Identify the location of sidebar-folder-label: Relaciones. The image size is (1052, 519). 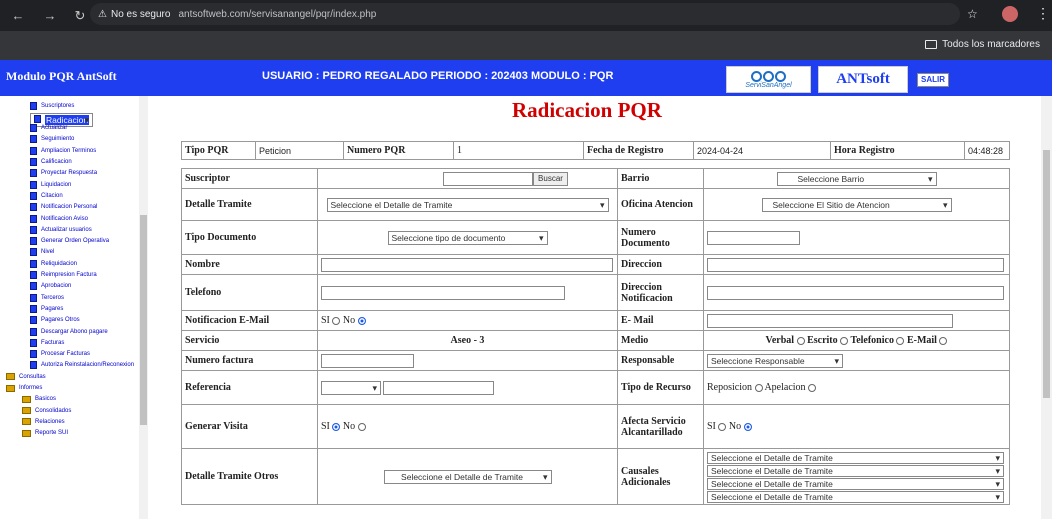
(50, 421).